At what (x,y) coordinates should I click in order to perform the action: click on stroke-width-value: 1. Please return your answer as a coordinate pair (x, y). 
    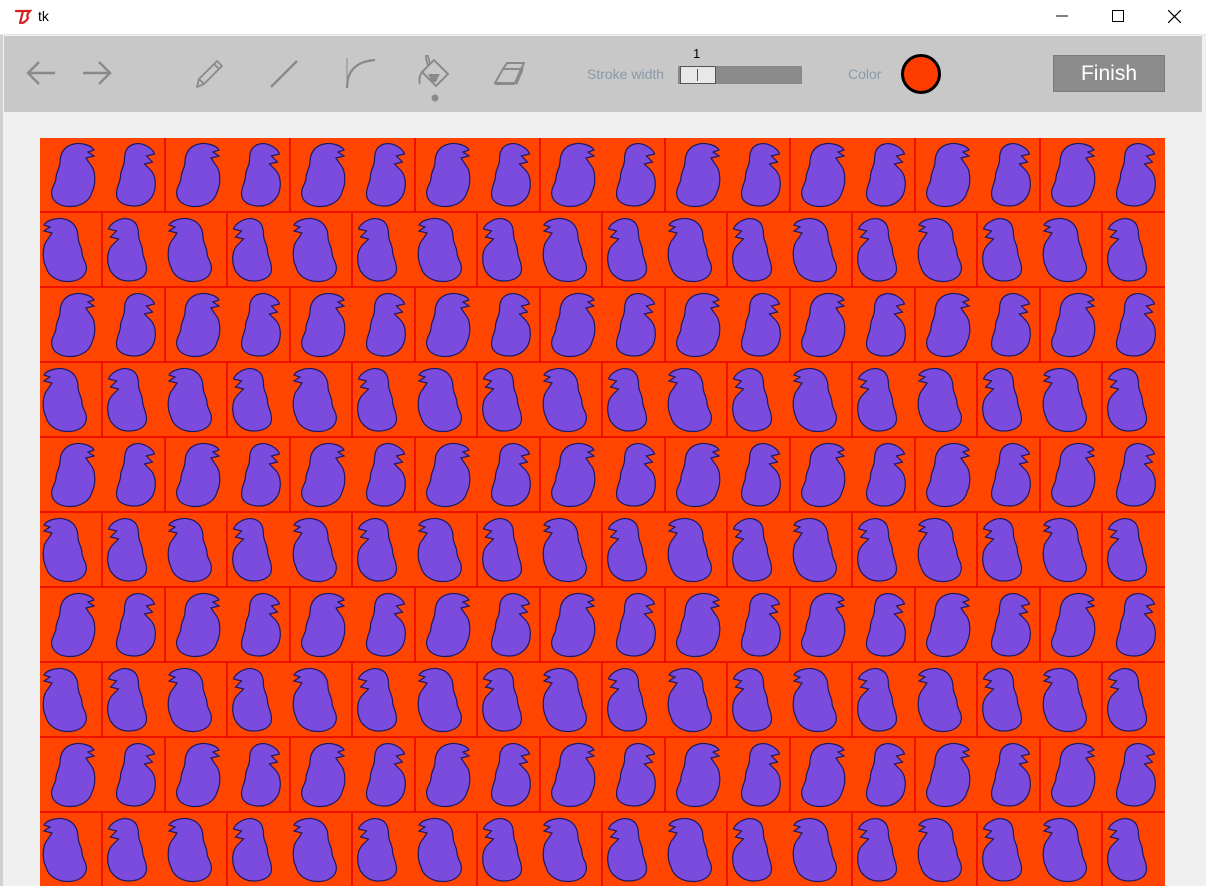
    Looking at the image, I should click on (697, 53).